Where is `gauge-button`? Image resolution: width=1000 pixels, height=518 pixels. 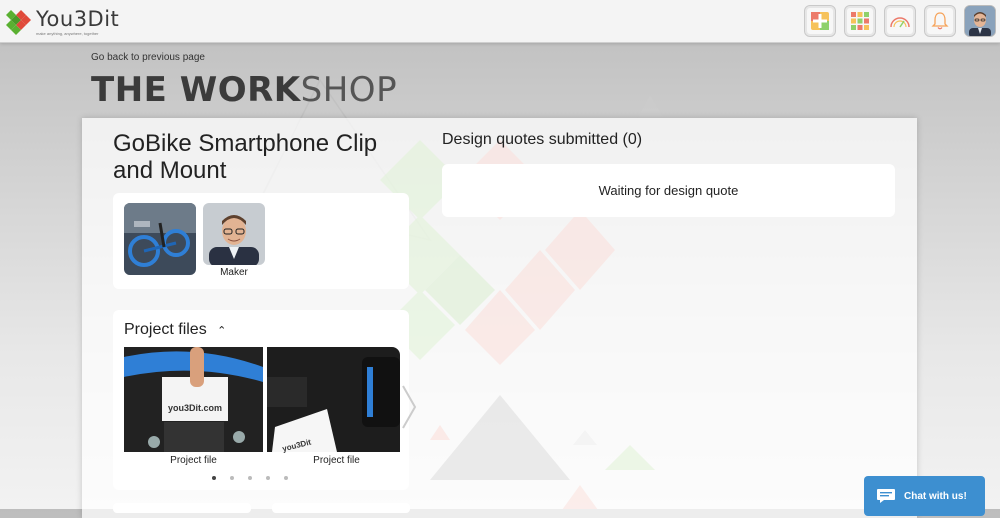 gauge-button is located at coordinates (900, 21).